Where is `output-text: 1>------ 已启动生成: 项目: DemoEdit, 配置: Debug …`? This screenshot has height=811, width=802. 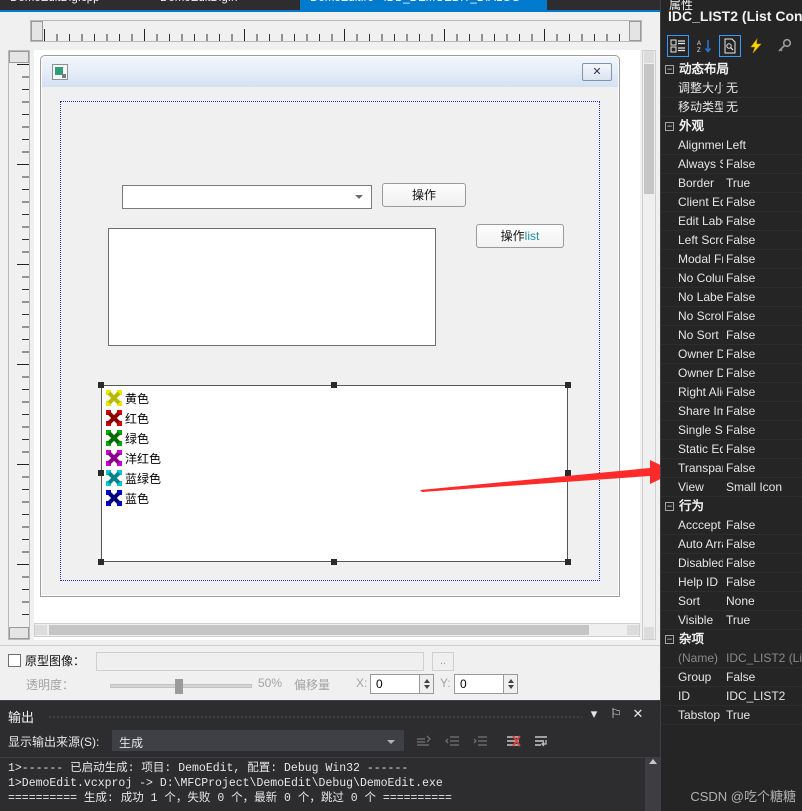
output-text: 1>------ 已启动生成: 项目: DemoEdit, 配置: Debug … is located at coordinates (322, 784).